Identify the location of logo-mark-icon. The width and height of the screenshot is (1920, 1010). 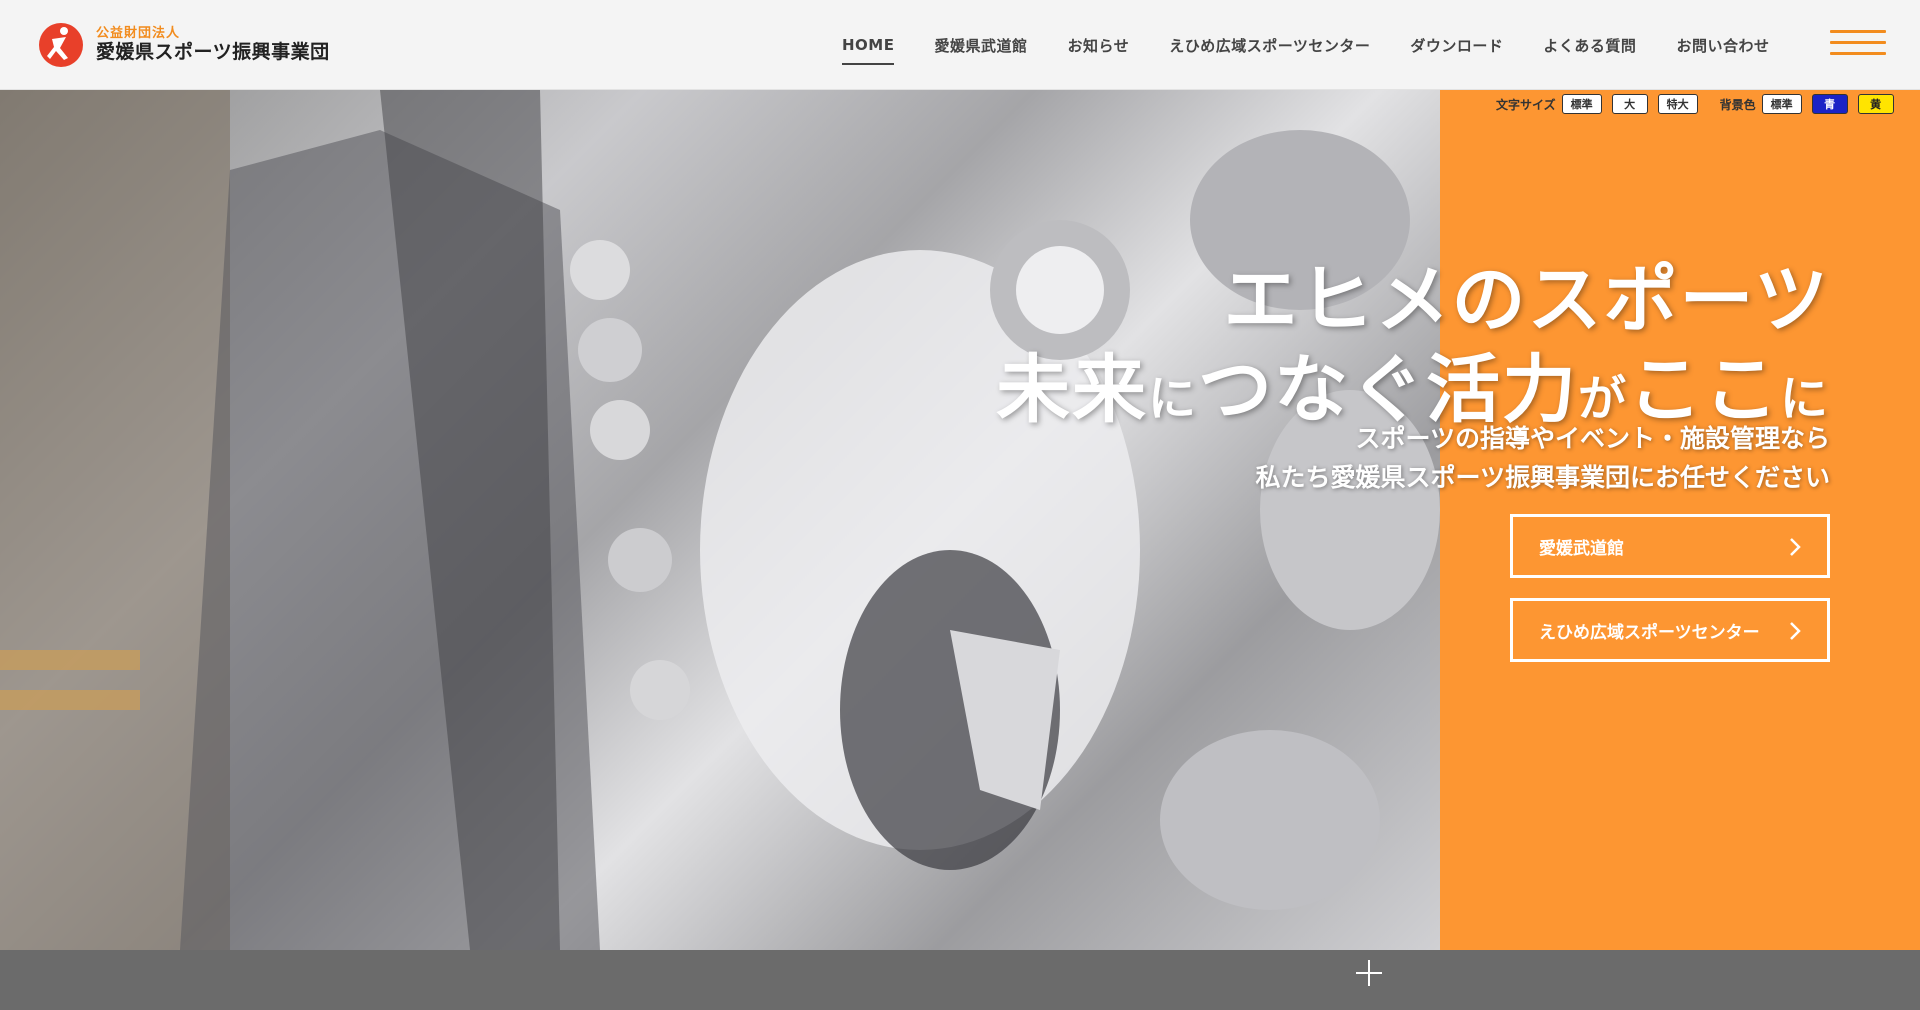
(61, 45).